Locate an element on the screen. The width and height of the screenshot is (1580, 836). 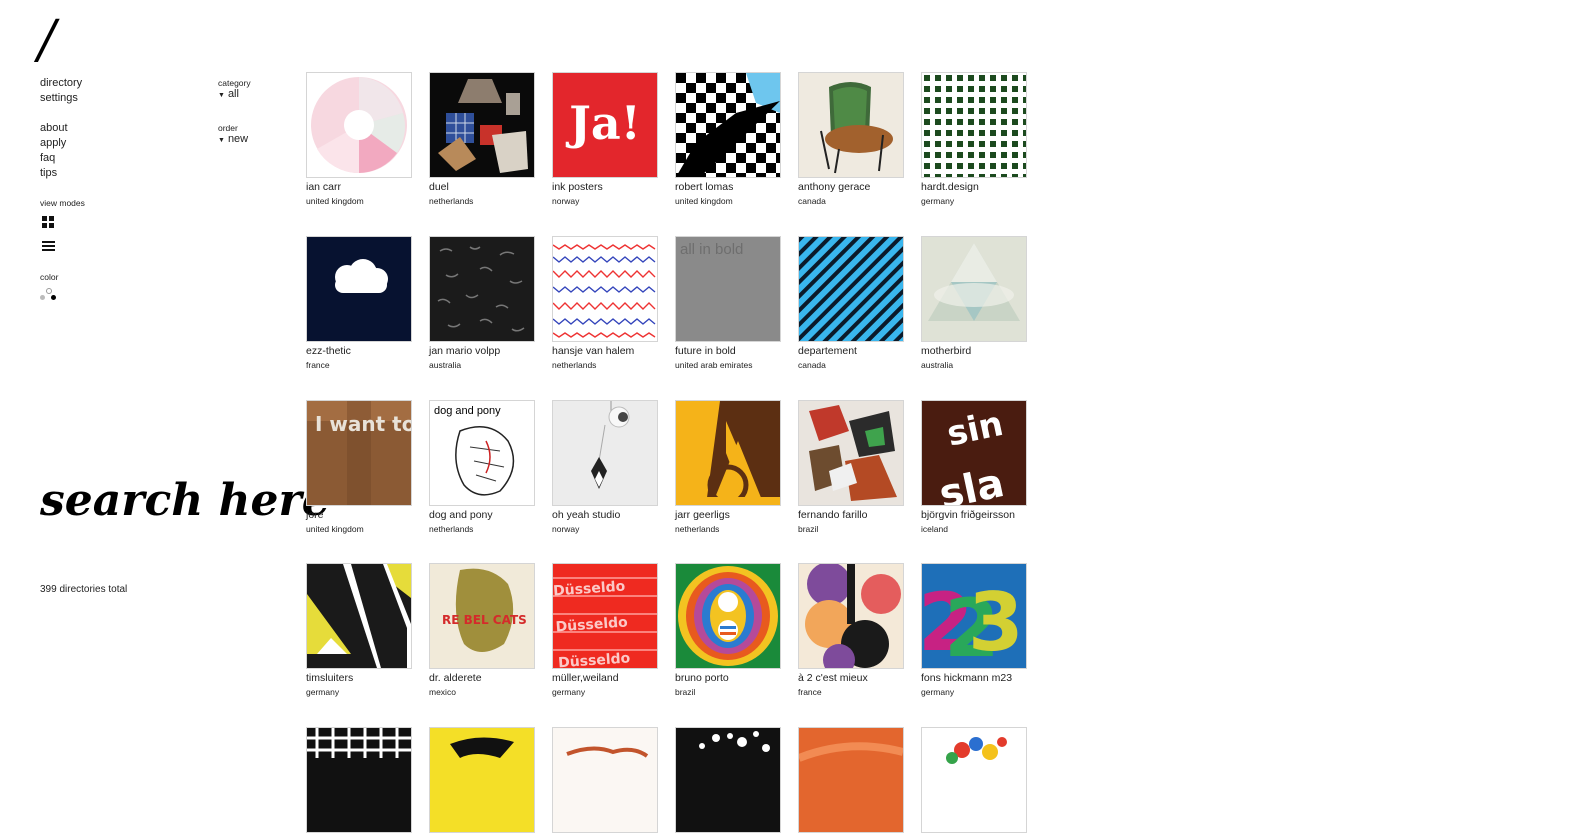
tile-name: bruno porto is located at coordinates (728, 678).